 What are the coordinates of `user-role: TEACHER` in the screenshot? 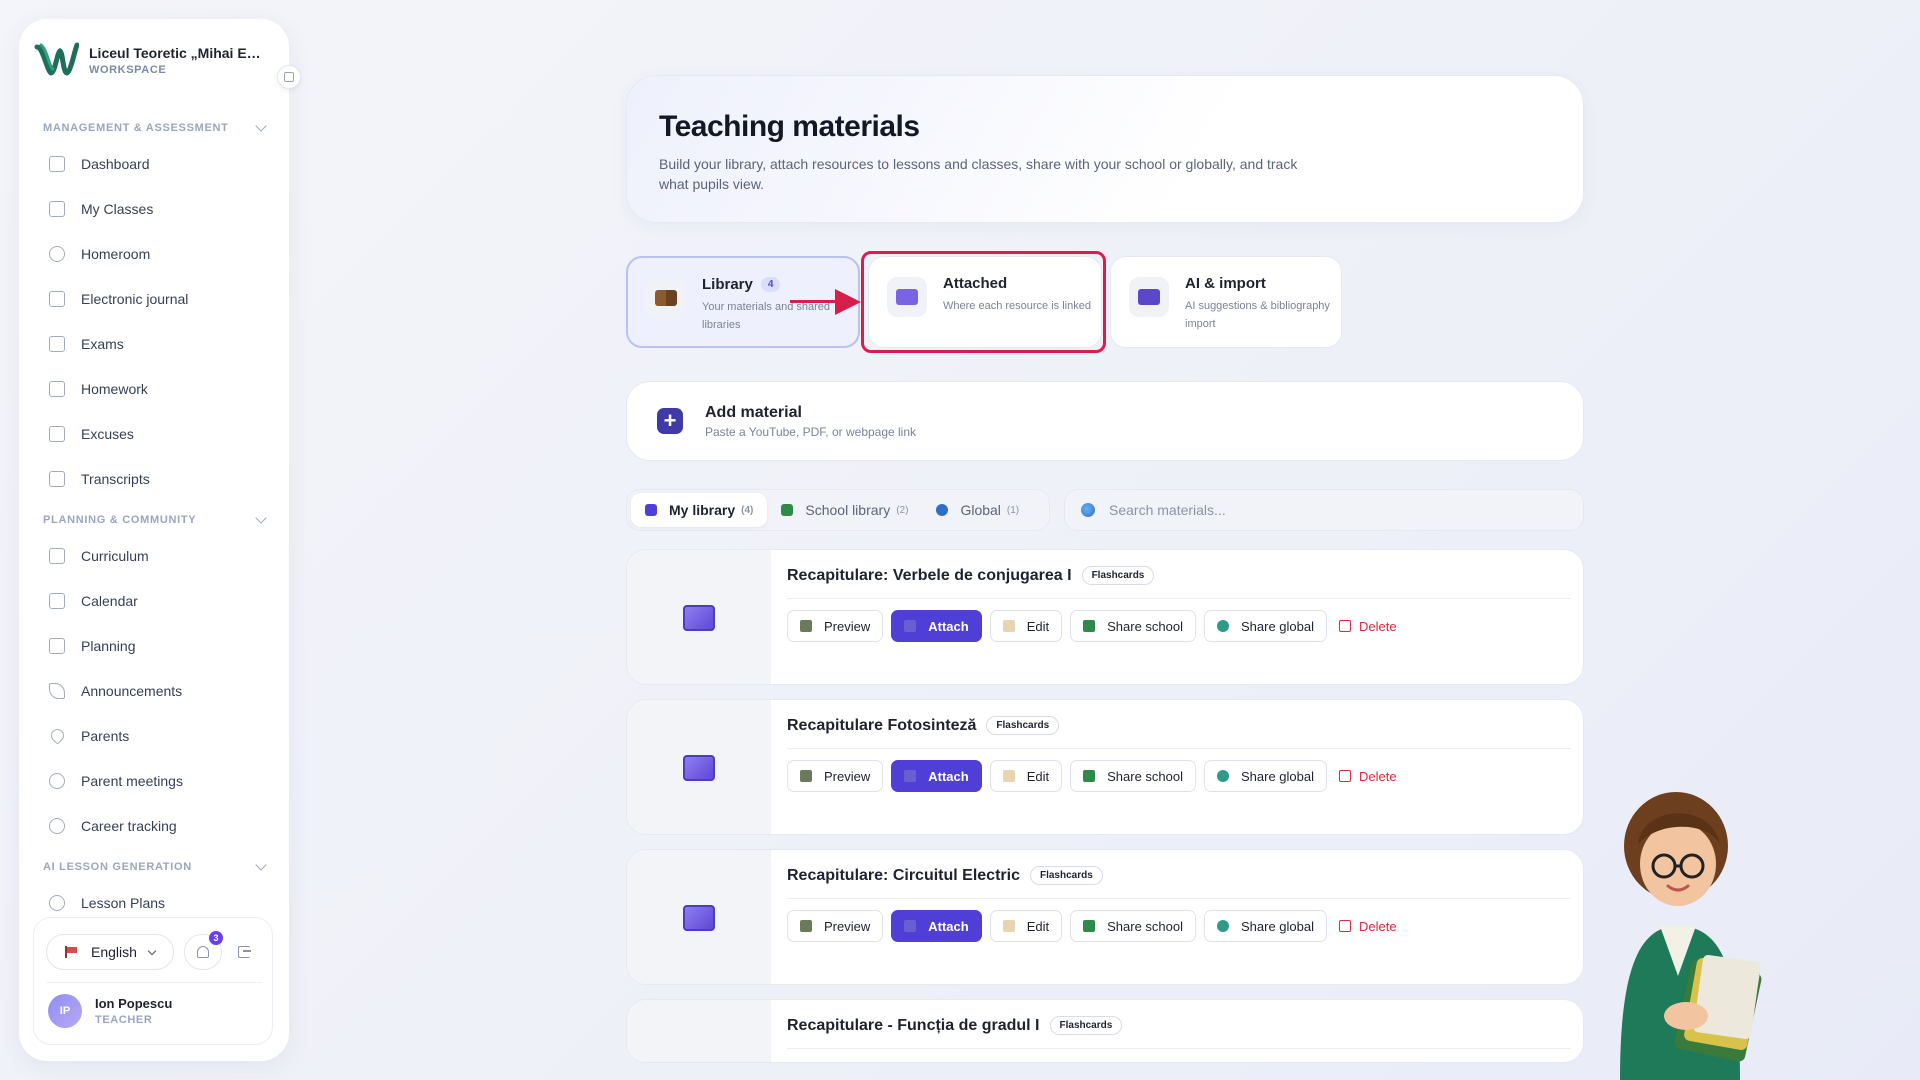 It's located at (124, 1019).